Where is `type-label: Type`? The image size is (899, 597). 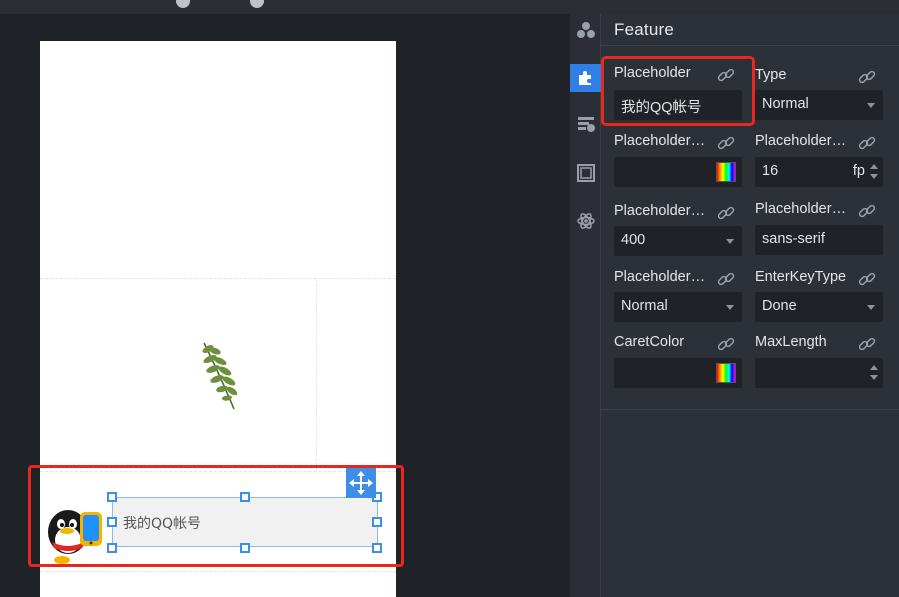
type-label: Type is located at coordinates (771, 75).